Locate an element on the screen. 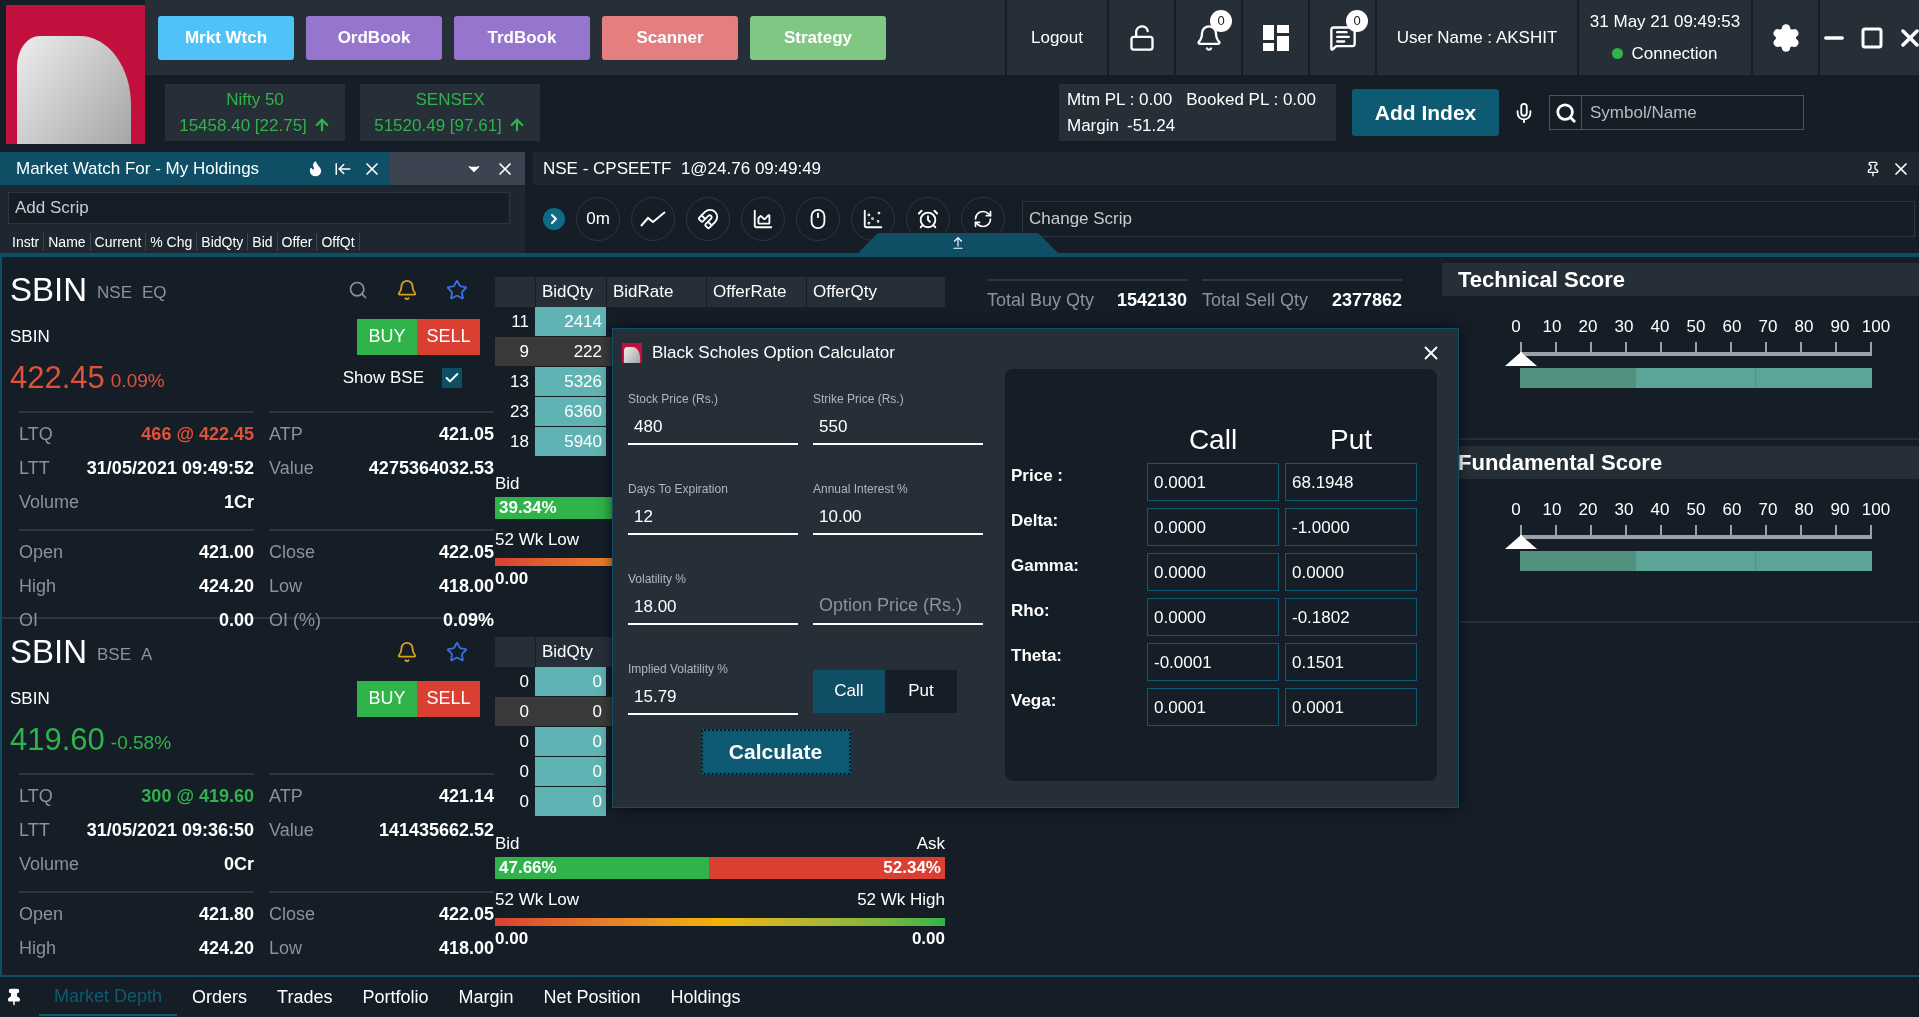 The width and height of the screenshot is (1919, 1017). column-header: Put is located at coordinates (1351, 440).